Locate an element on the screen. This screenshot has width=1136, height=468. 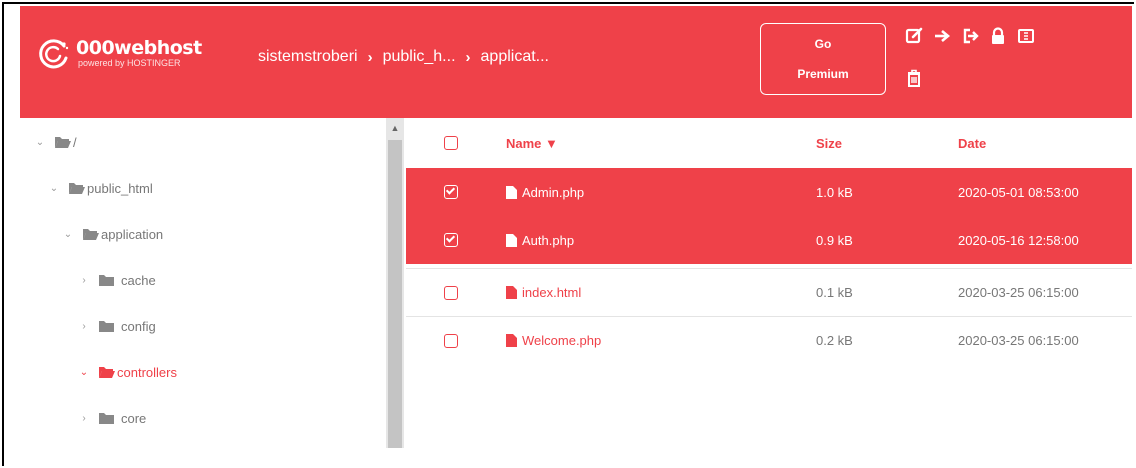
tree-item-label: core is located at coordinates (134, 418).